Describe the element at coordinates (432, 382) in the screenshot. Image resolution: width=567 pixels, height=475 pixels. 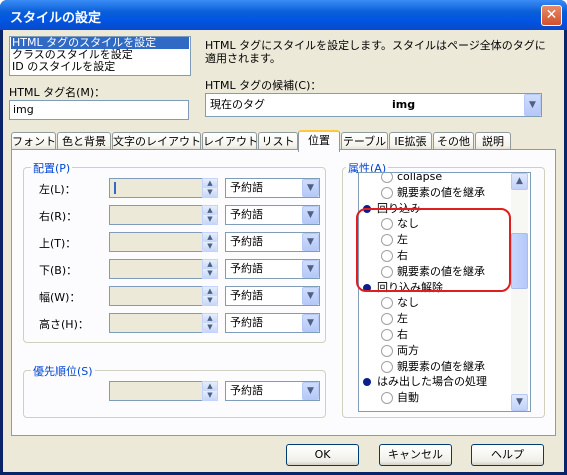
I see `tree-group-label: はみ出した場合の処理` at that location.